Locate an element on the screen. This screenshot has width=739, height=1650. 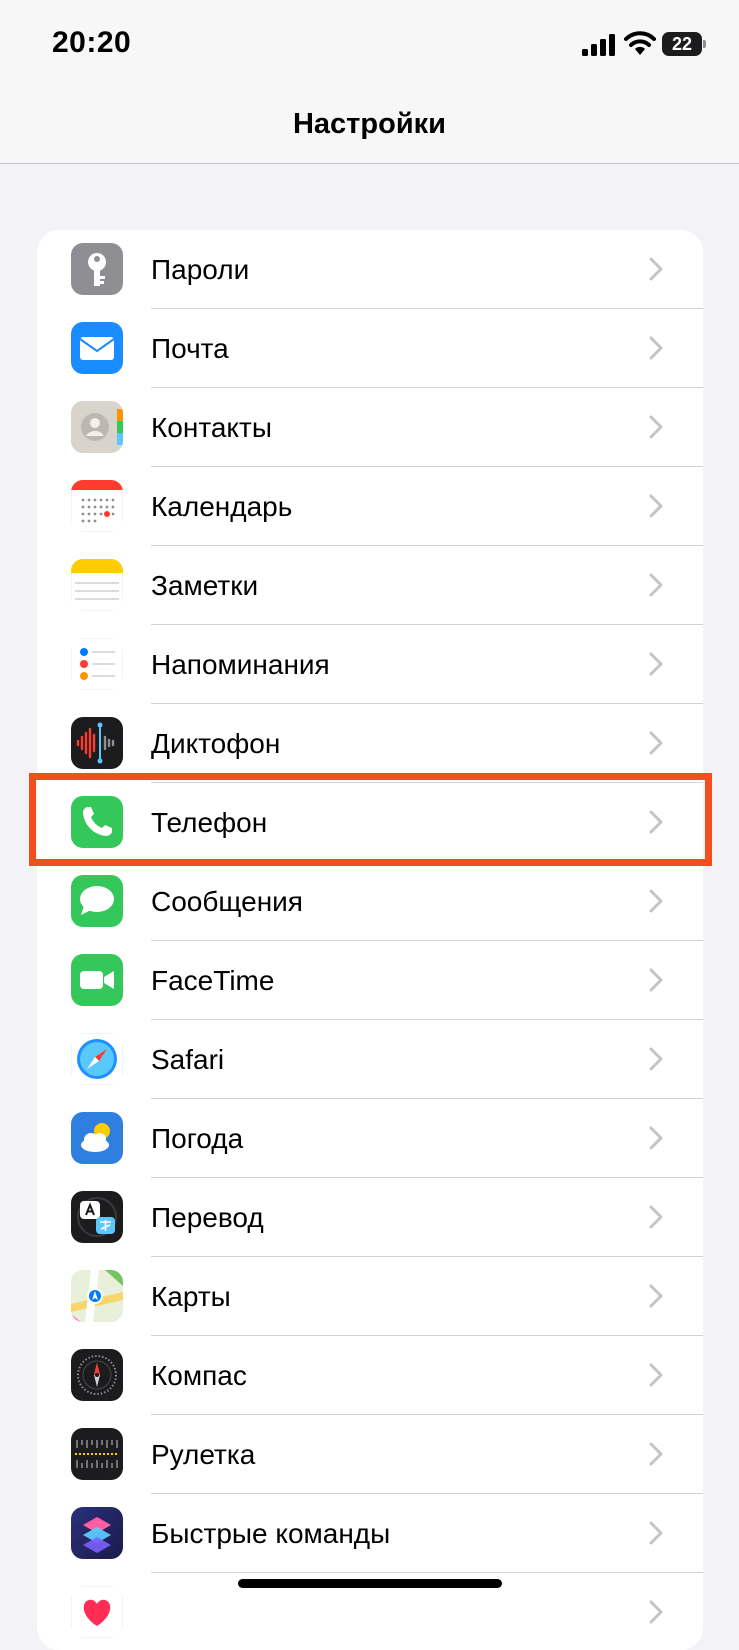
calendar-icon is located at coordinates (97, 506).